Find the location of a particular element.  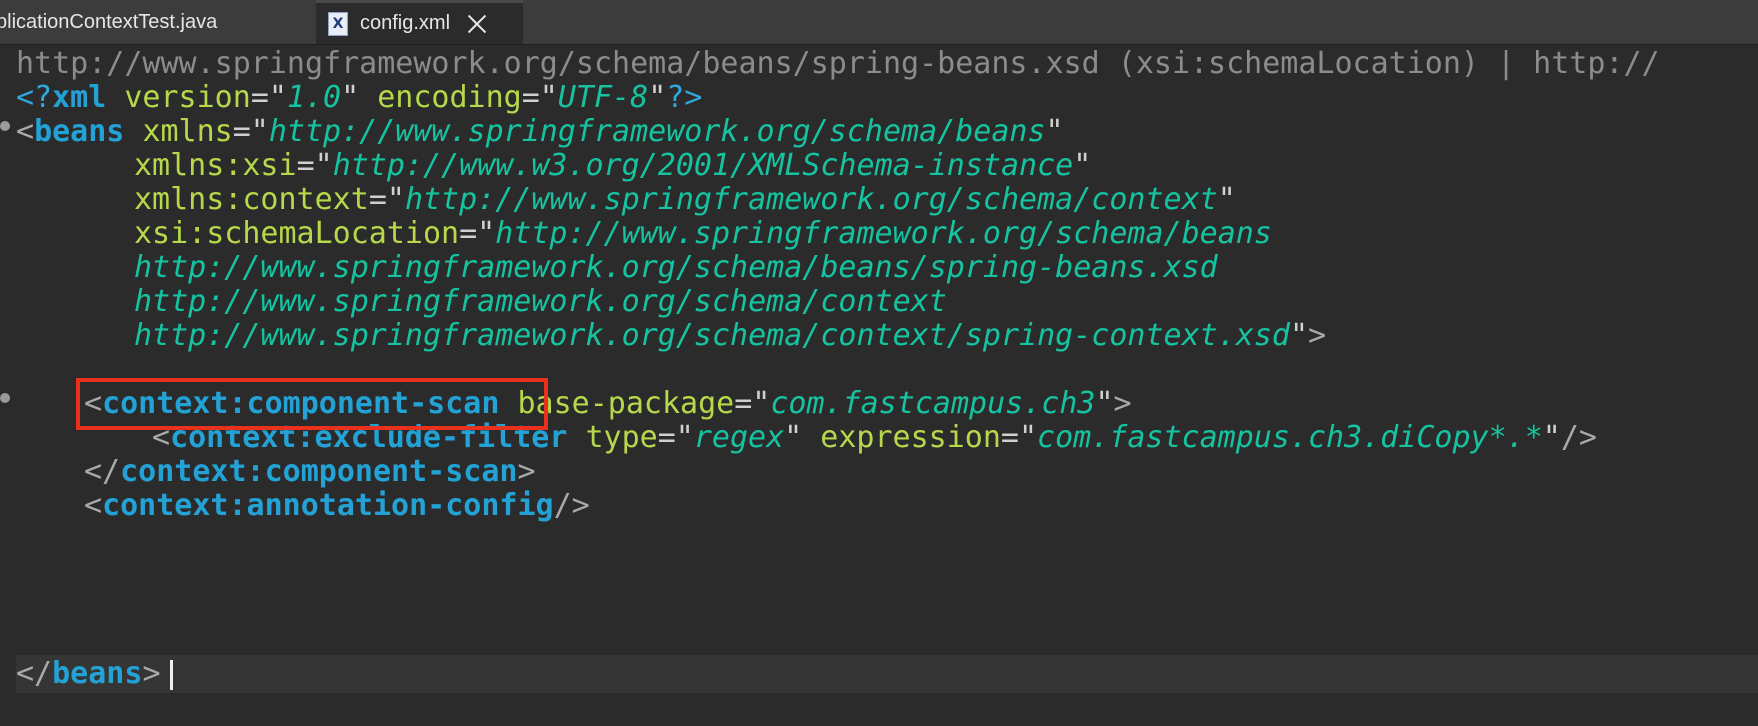

text-cursor is located at coordinates (171, 675).